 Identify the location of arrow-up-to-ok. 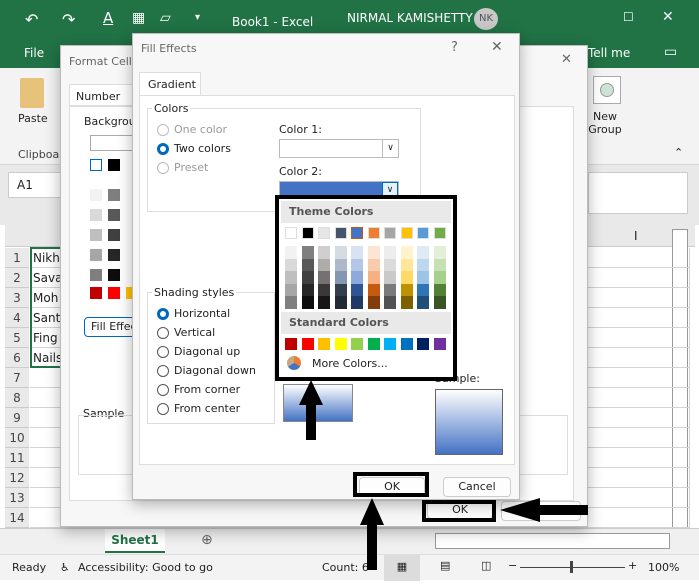
(372, 534).